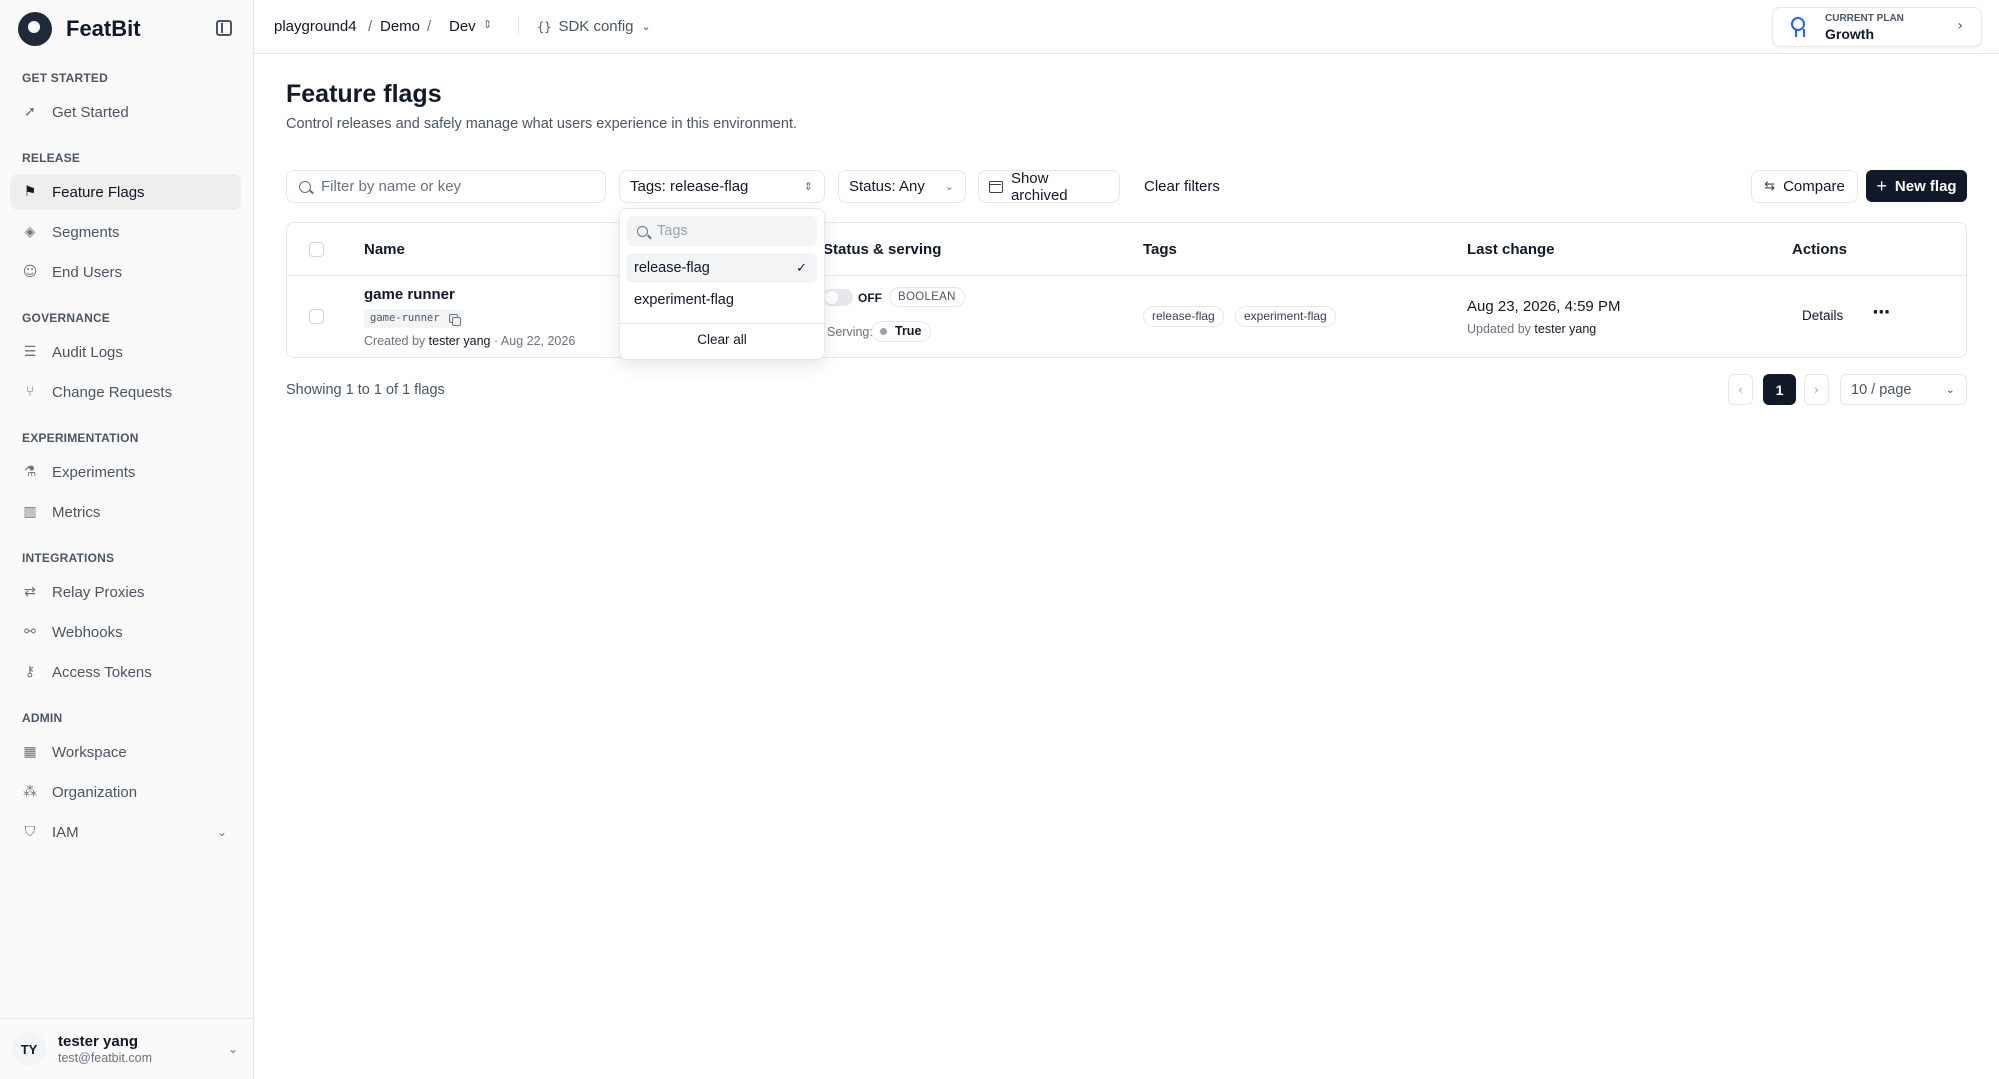 The height and width of the screenshot is (1079, 1999). I want to click on chevron-up-down-icon: ⇕, so click(487, 24).